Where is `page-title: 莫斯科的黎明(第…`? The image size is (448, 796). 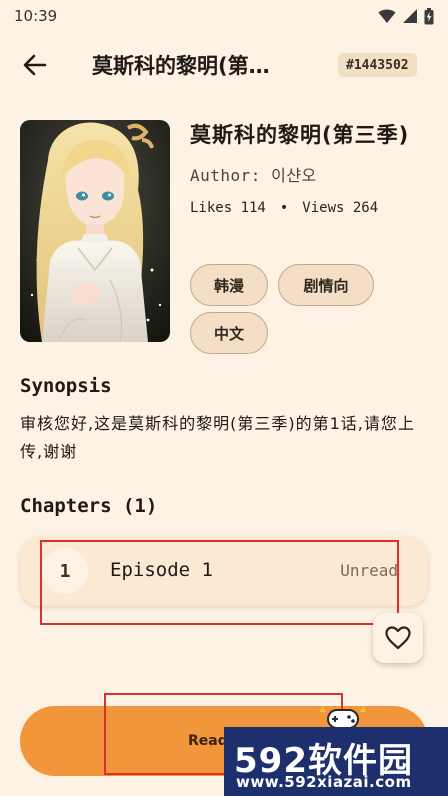 page-title: 莫斯科的黎明(第… is located at coordinates (181, 66).